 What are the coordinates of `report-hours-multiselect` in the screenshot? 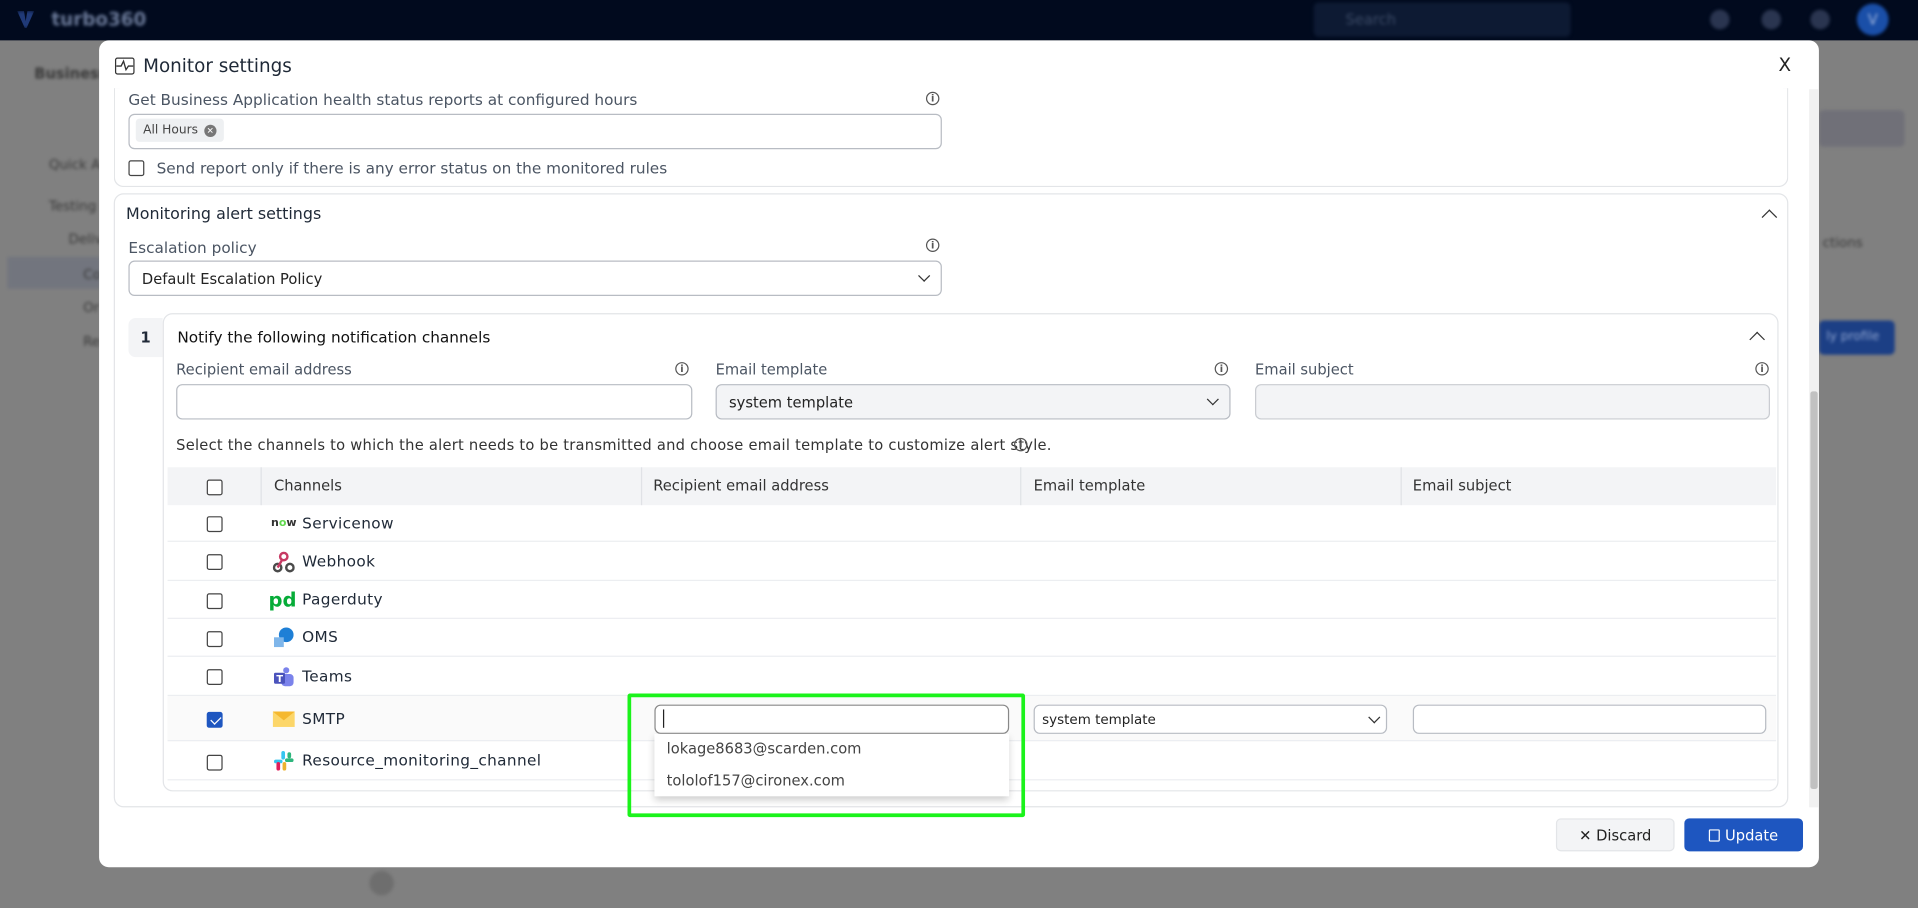 It's located at (535, 131).